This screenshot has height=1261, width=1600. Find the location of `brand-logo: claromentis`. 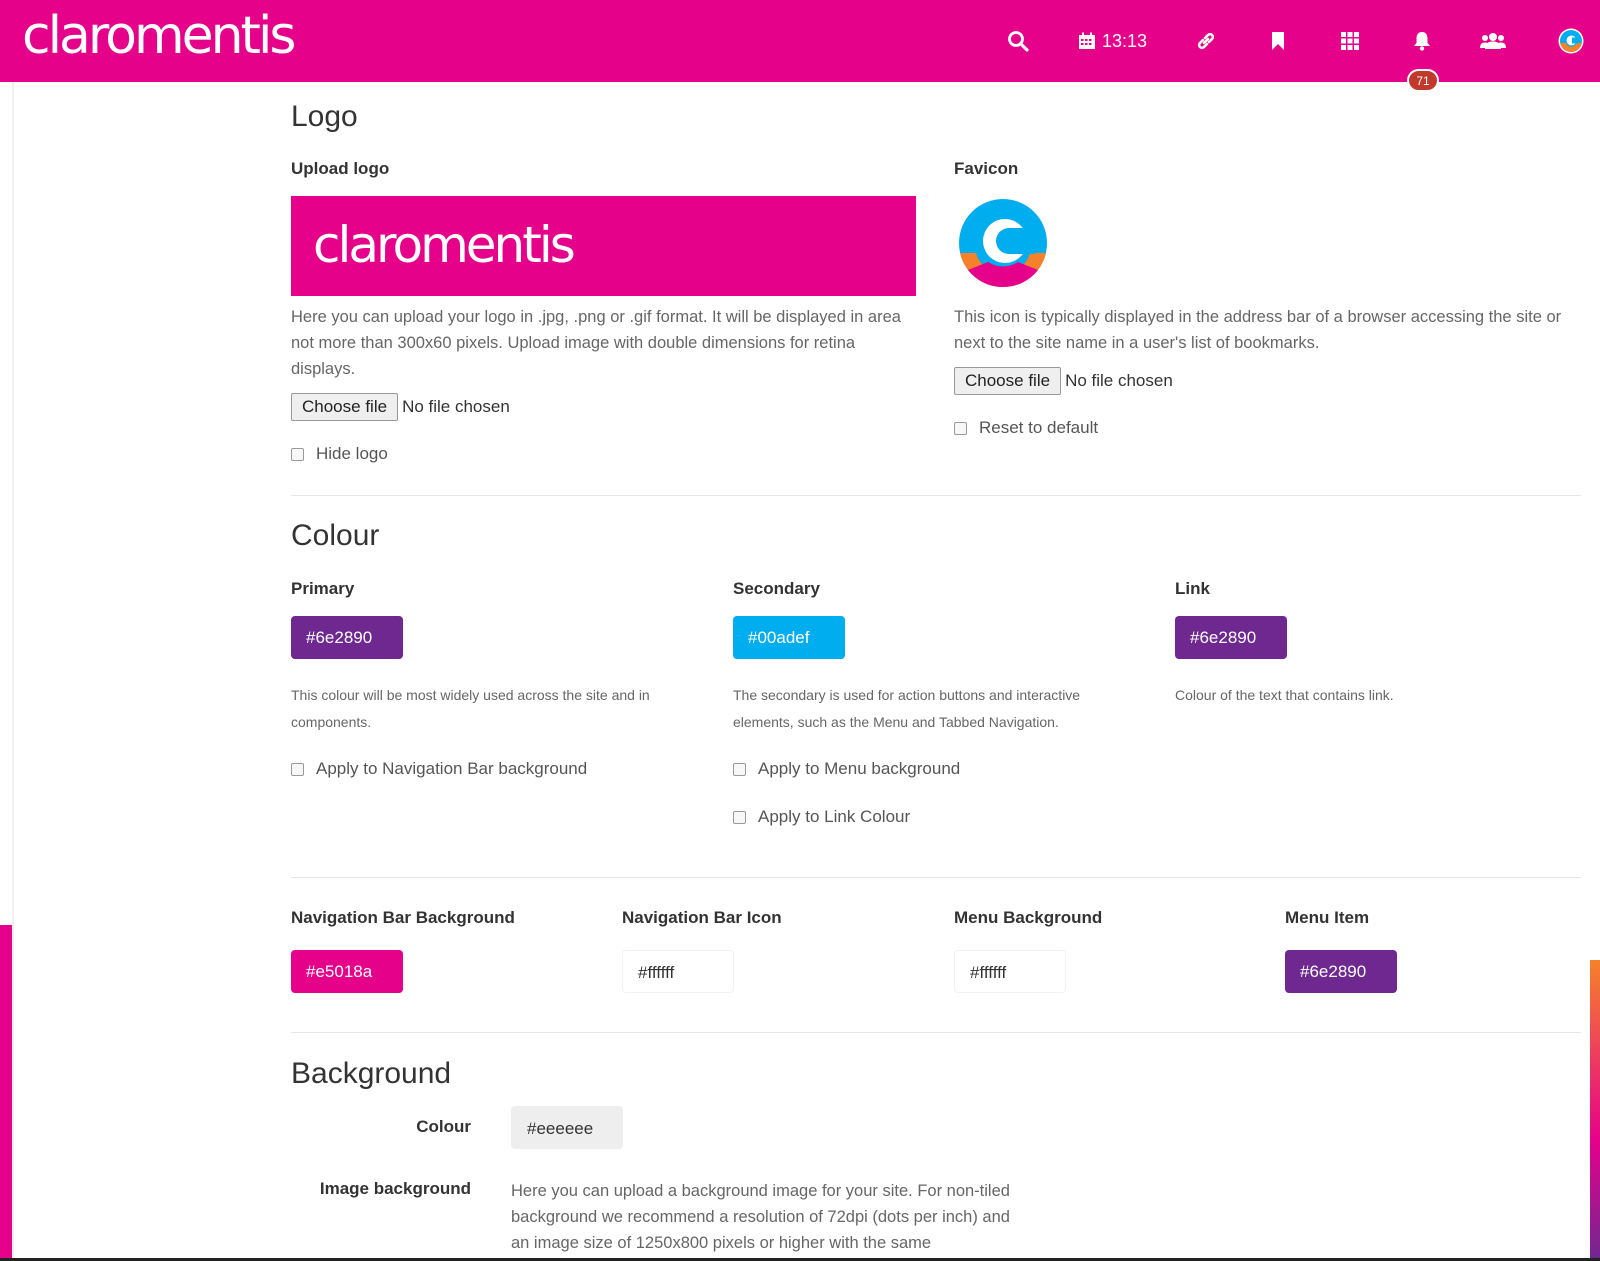

brand-logo: claromentis is located at coordinates (159, 36).